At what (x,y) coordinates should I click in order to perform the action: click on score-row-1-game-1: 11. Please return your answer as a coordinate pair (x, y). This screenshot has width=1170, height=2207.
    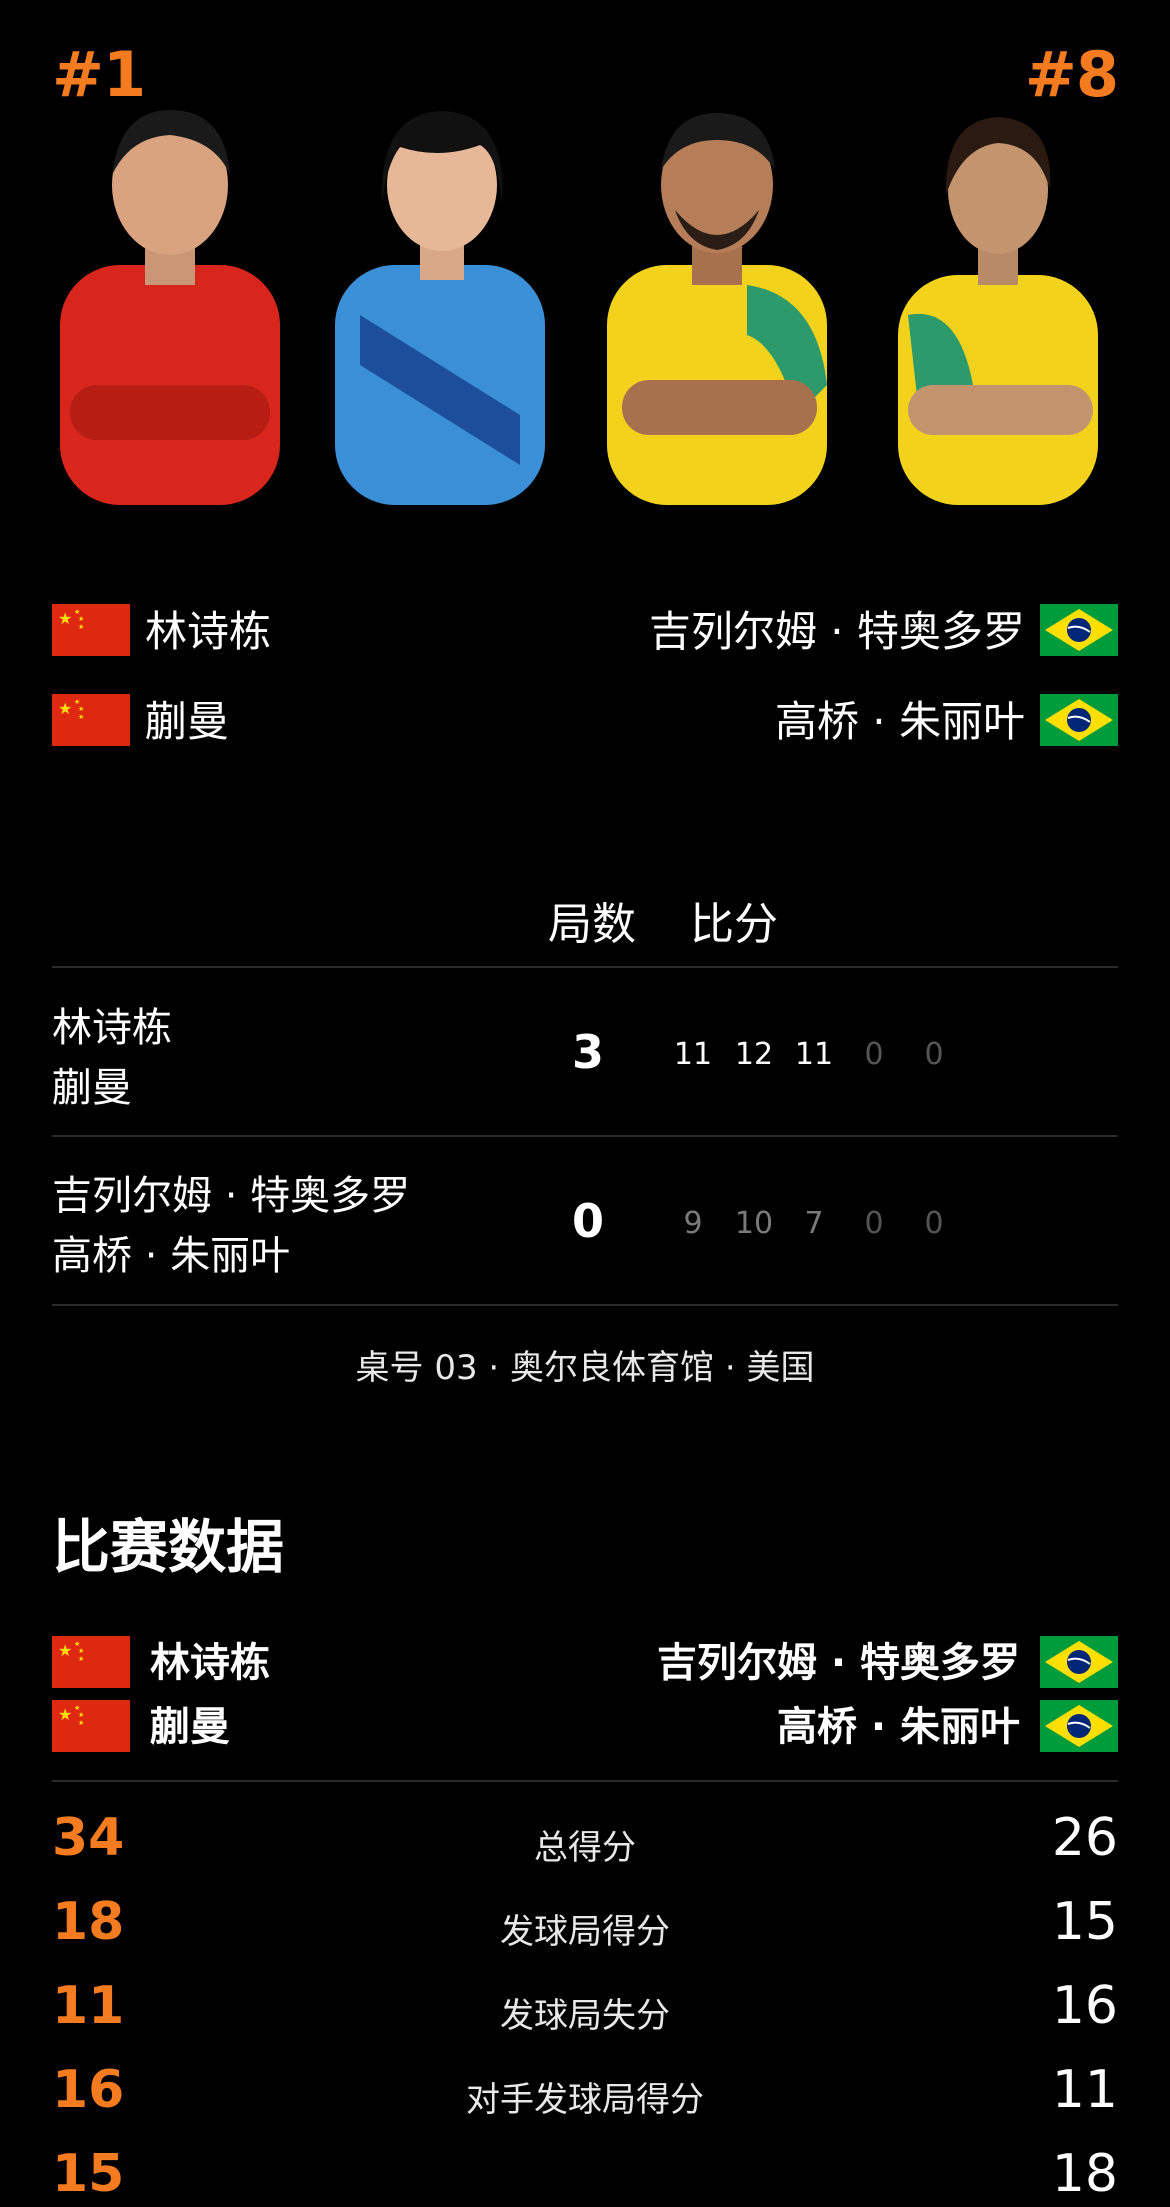
    Looking at the image, I should click on (693, 1054).